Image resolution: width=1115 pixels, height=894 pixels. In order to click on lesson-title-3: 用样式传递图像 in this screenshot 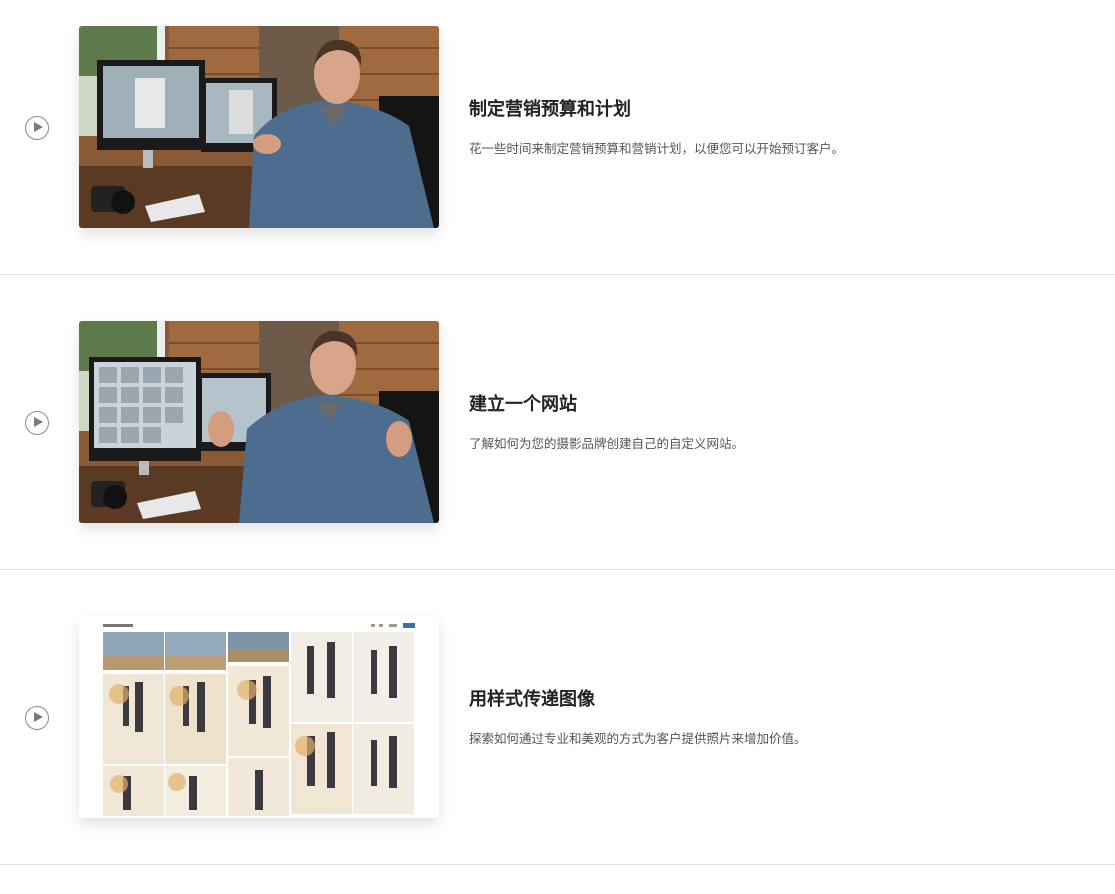, I will do `click(532, 698)`.